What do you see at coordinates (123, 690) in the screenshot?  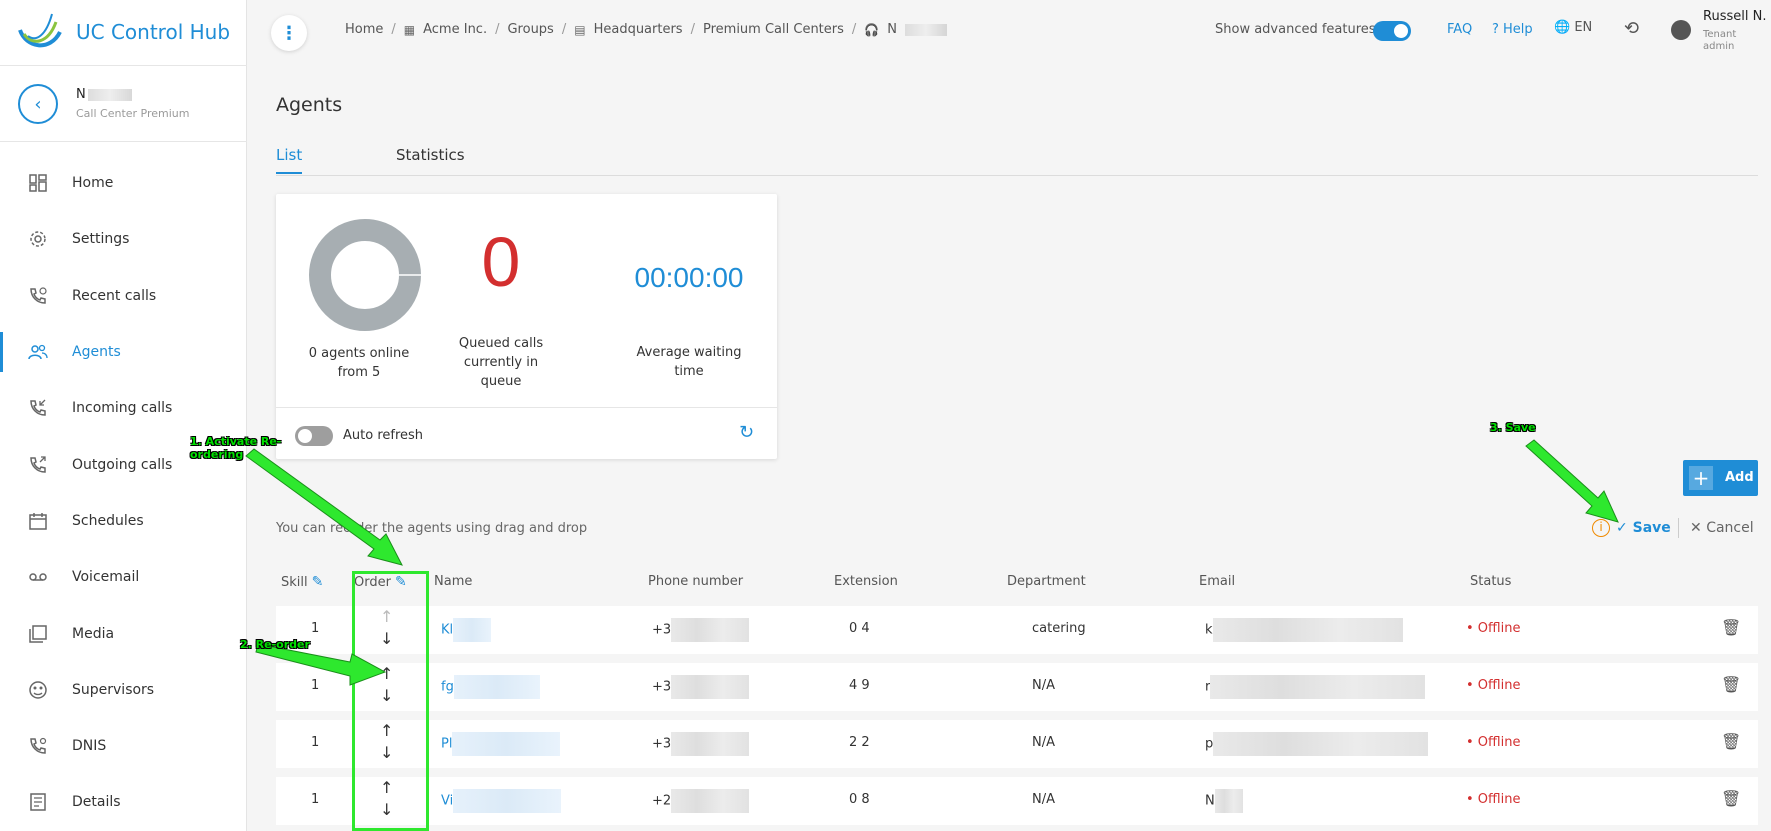 I see `sidebar-item-supervisors: Supervisors` at bounding box center [123, 690].